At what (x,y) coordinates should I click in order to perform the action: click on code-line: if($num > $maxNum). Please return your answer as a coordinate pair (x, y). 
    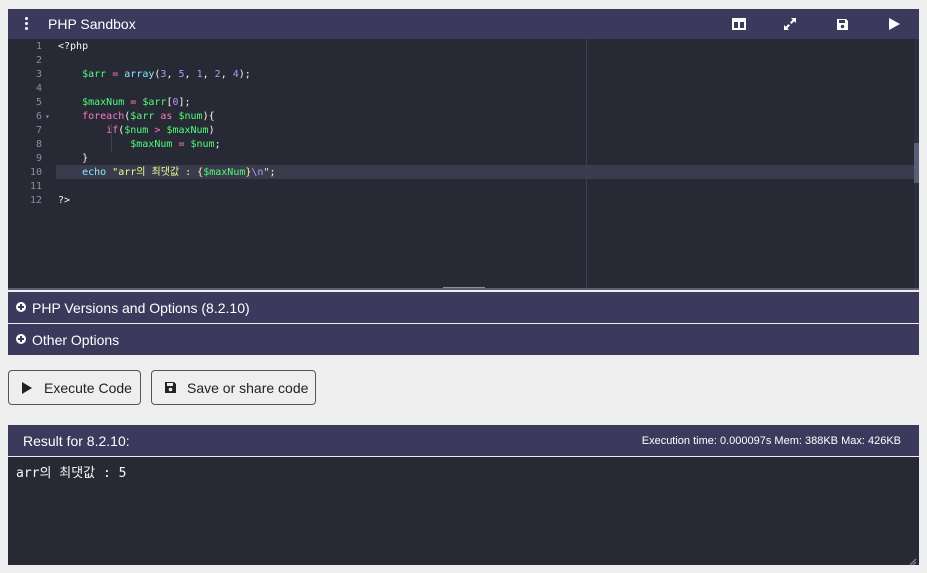
    Looking at the image, I should click on (160, 130).